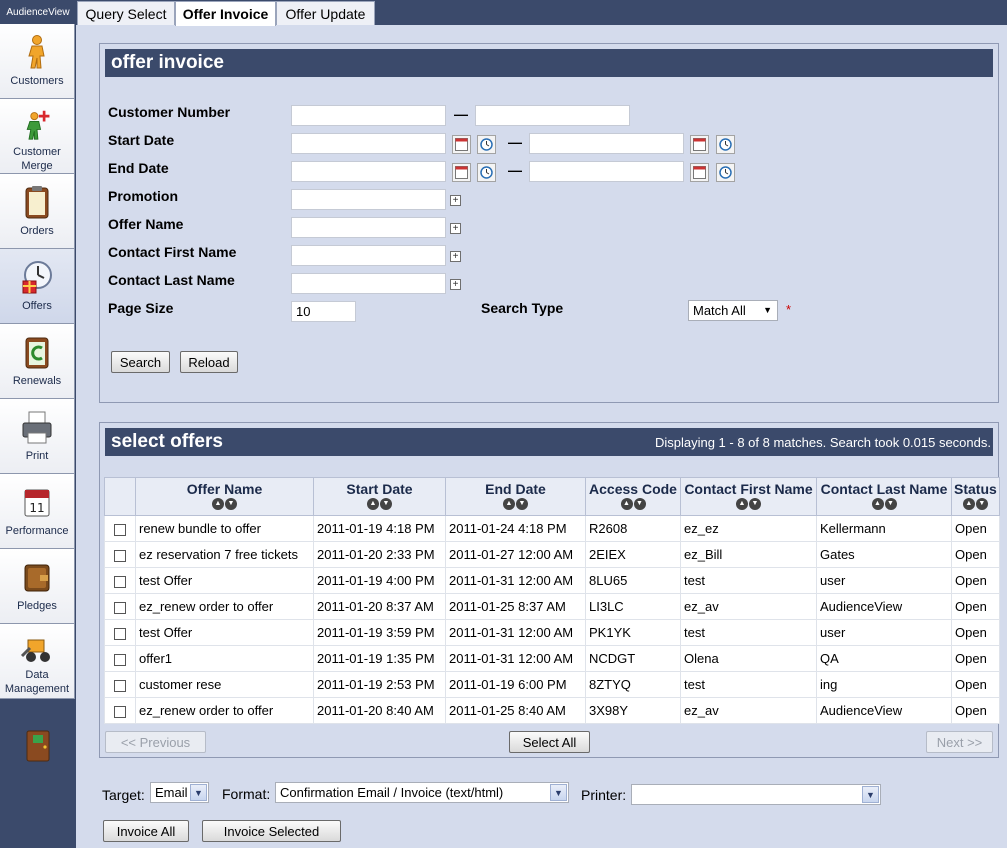 This screenshot has width=1007, height=848. I want to click on sidebar-item-offers: Offers, so click(37, 286).